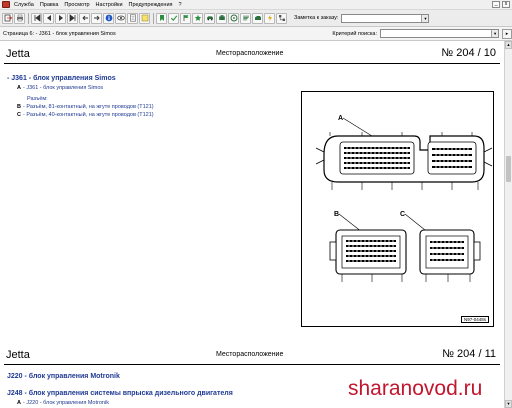 This screenshot has height=408, width=512. What do you see at coordinates (180, 5) in the screenshot?
I see `menu-help: ?` at bounding box center [180, 5].